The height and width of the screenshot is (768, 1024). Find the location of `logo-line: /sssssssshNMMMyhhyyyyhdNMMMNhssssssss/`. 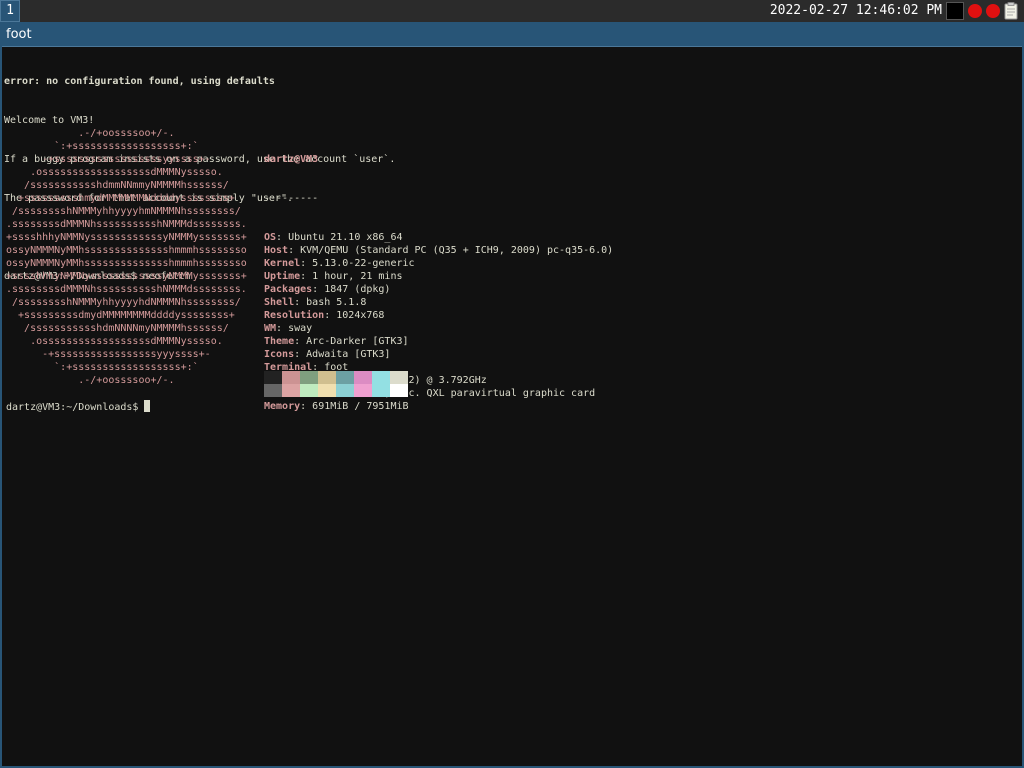

logo-line: /sssssssshNMMMyhhyyyyhdNMMMNhssssssss/ is located at coordinates (123, 302).